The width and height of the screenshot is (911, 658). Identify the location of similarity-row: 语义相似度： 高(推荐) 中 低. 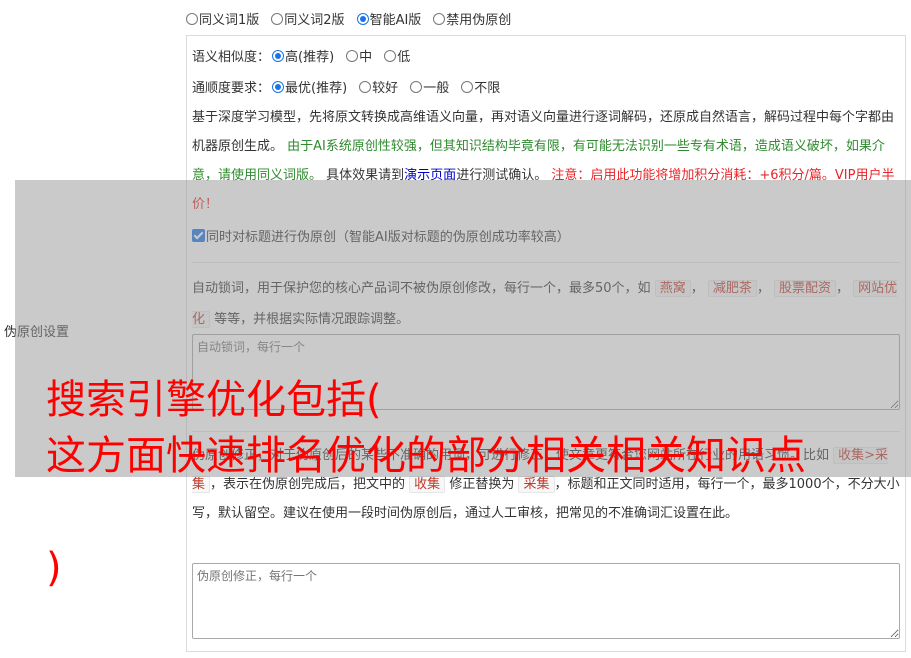
(301, 55).